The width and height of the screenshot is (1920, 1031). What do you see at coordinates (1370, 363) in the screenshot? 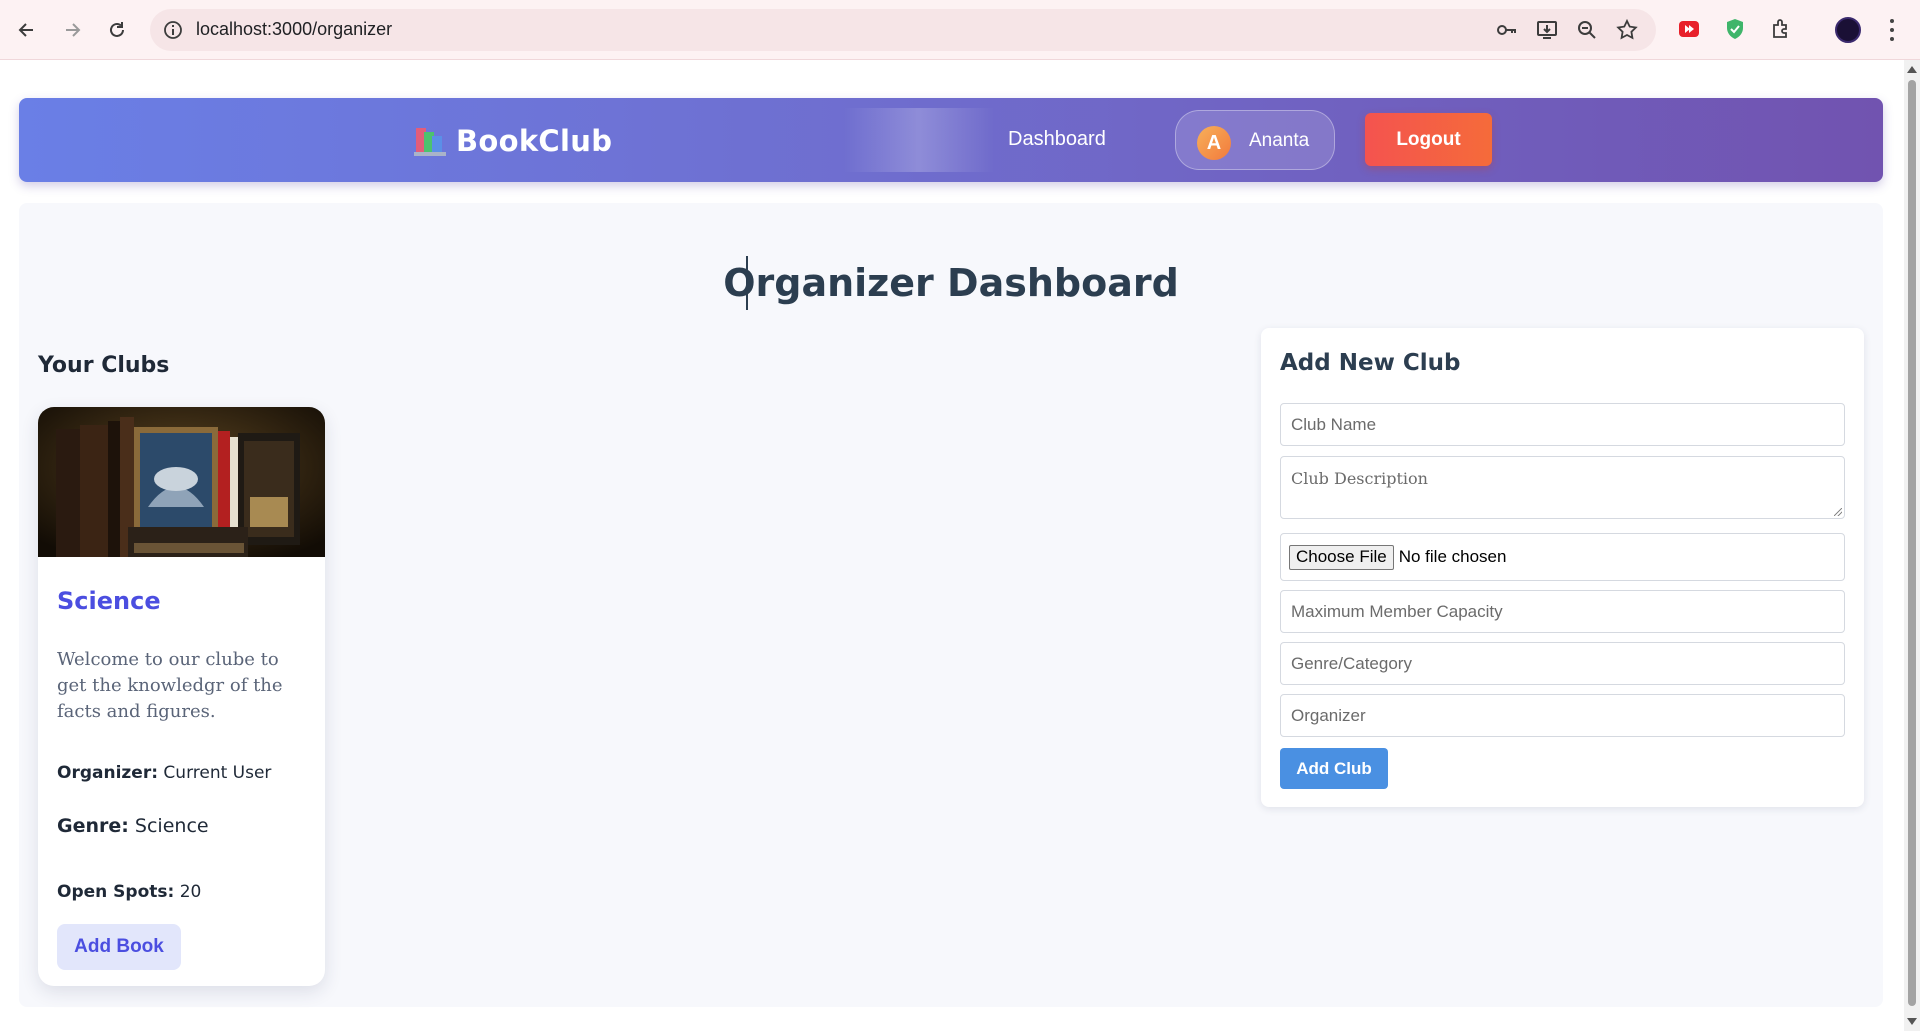
I see `form-title: Add New Club` at bounding box center [1370, 363].